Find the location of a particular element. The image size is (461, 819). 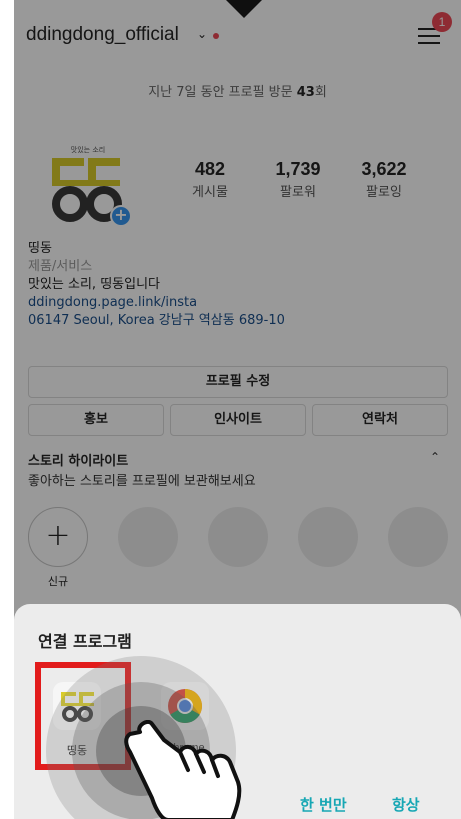

sheet-title: 연결 프로그램 is located at coordinates (85, 641).